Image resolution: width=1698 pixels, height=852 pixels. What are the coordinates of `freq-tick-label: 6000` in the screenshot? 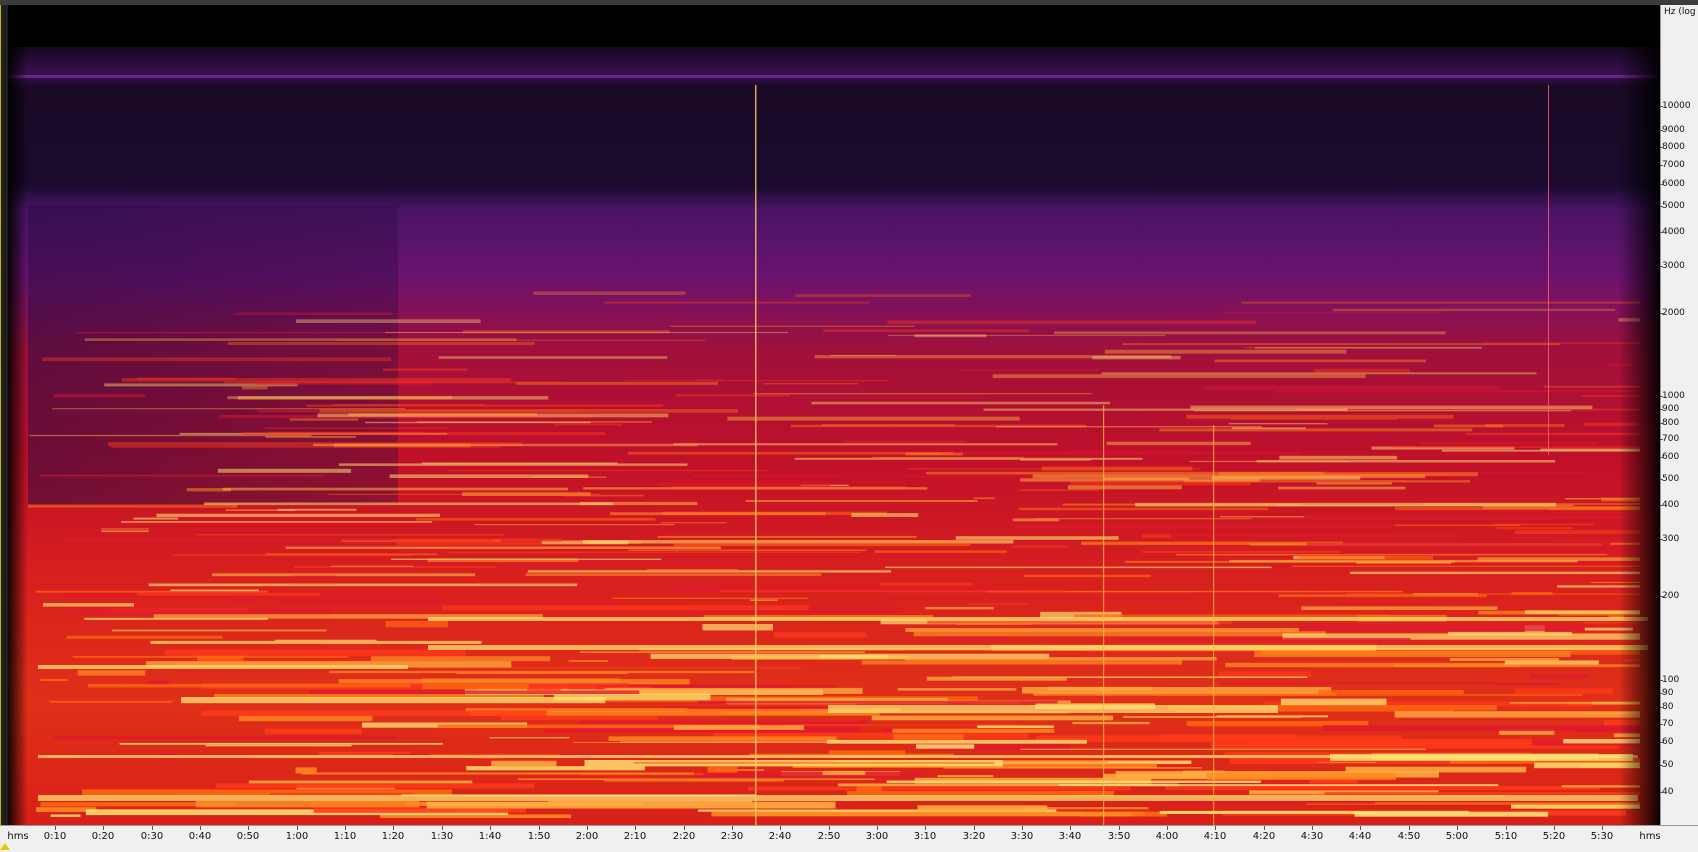 It's located at (1672, 184).